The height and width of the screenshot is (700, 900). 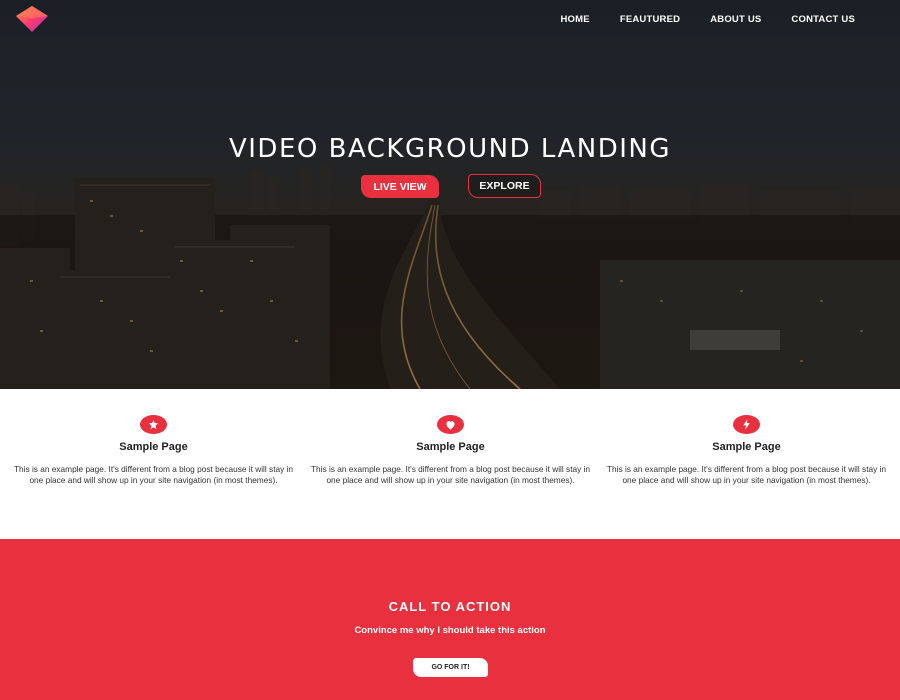 I want to click on live-view-button: LIVE VIEW, so click(x=400, y=186).